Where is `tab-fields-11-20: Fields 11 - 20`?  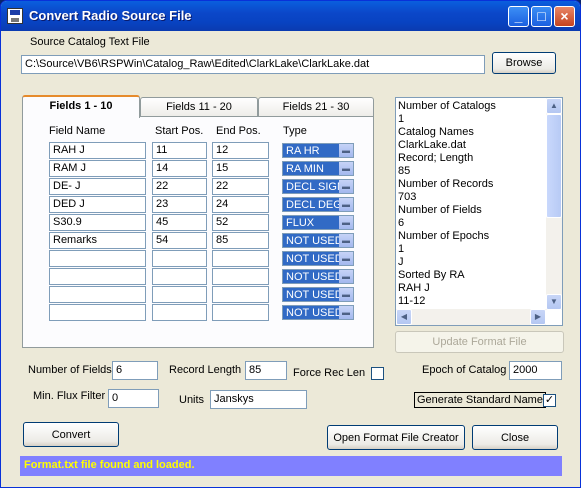 tab-fields-11-20: Fields 11 - 20 is located at coordinates (199, 107).